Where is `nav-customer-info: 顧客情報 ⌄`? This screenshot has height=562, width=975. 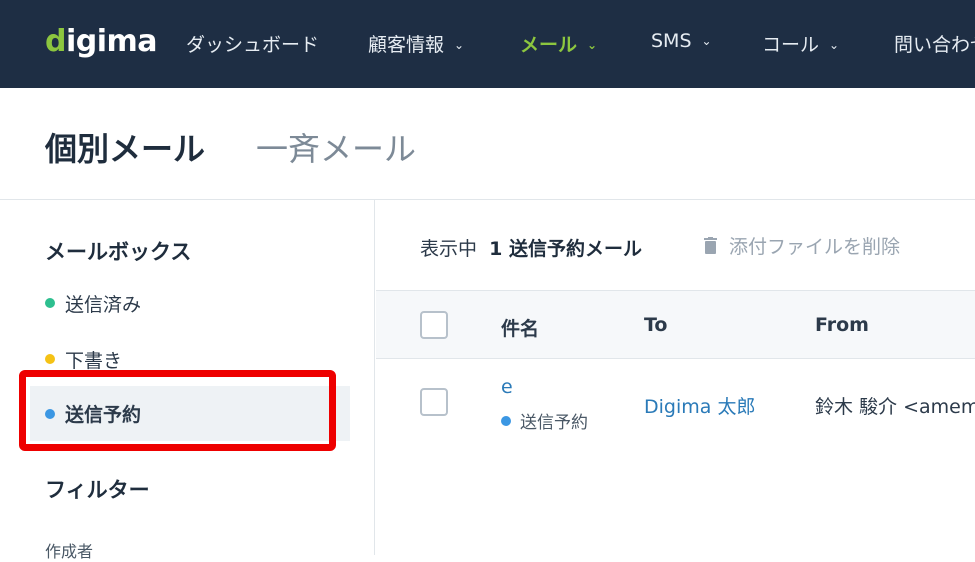
nav-customer-info: 顧客情報 ⌄ is located at coordinates (416, 43).